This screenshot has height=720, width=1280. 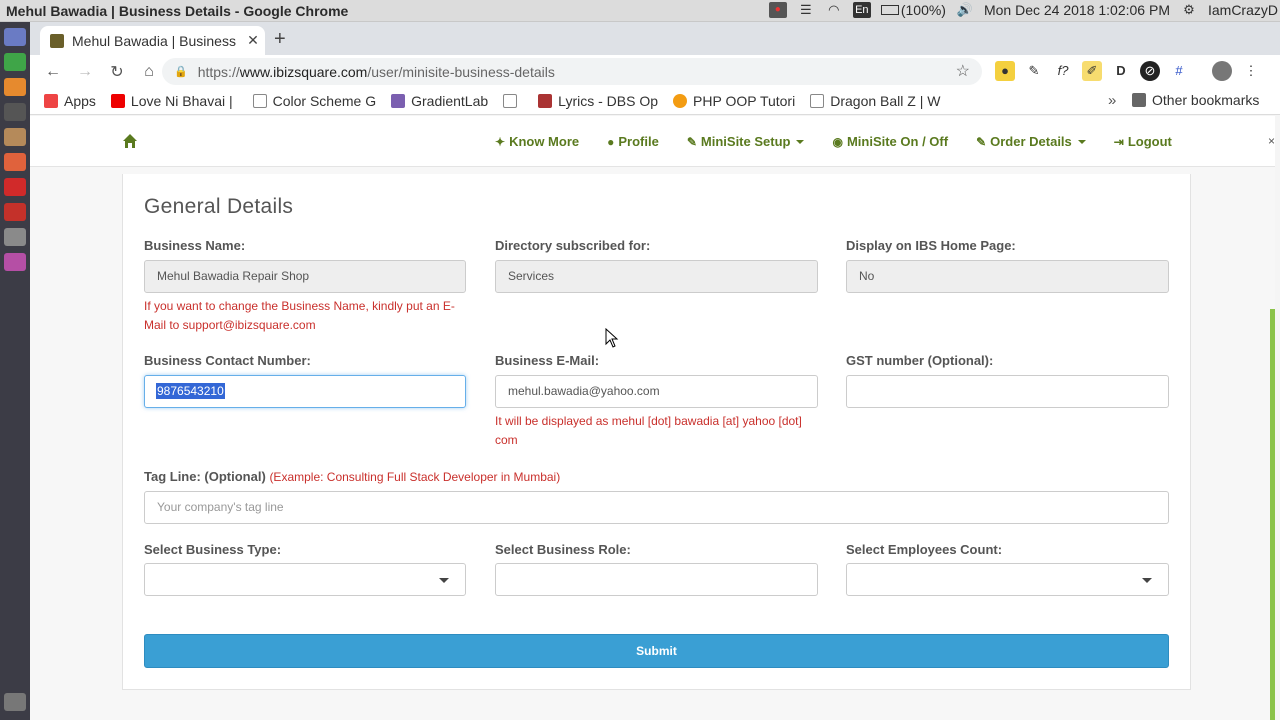 What do you see at coordinates (1147, 580) in the screenshot?
I see `chevron-down-icon` at bounding box center [1147, 580].